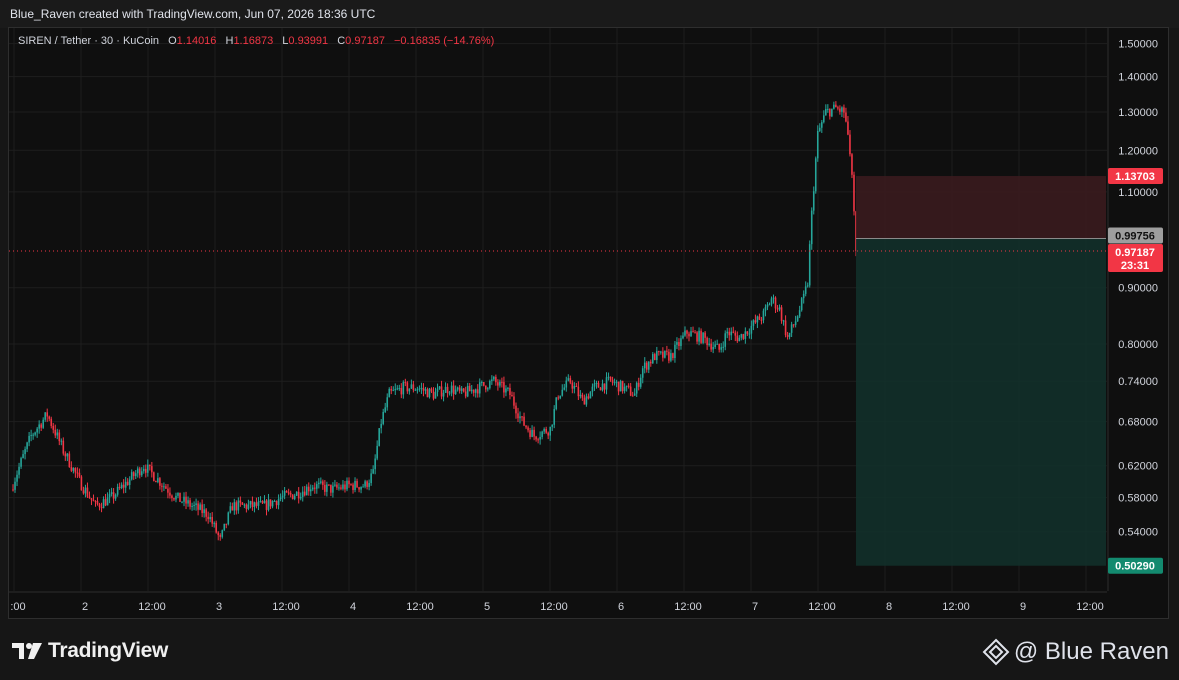  I want to click on y-tick-label: 0.62000, so click(1138, 467).